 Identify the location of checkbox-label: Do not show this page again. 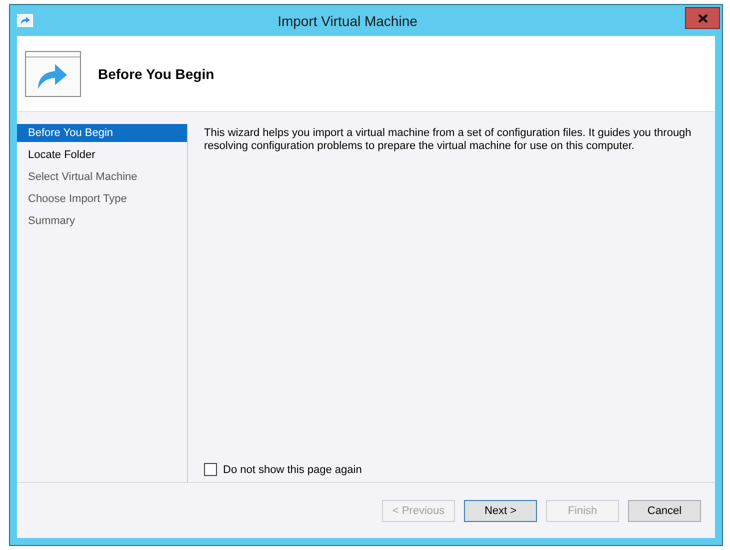
(292, 470).